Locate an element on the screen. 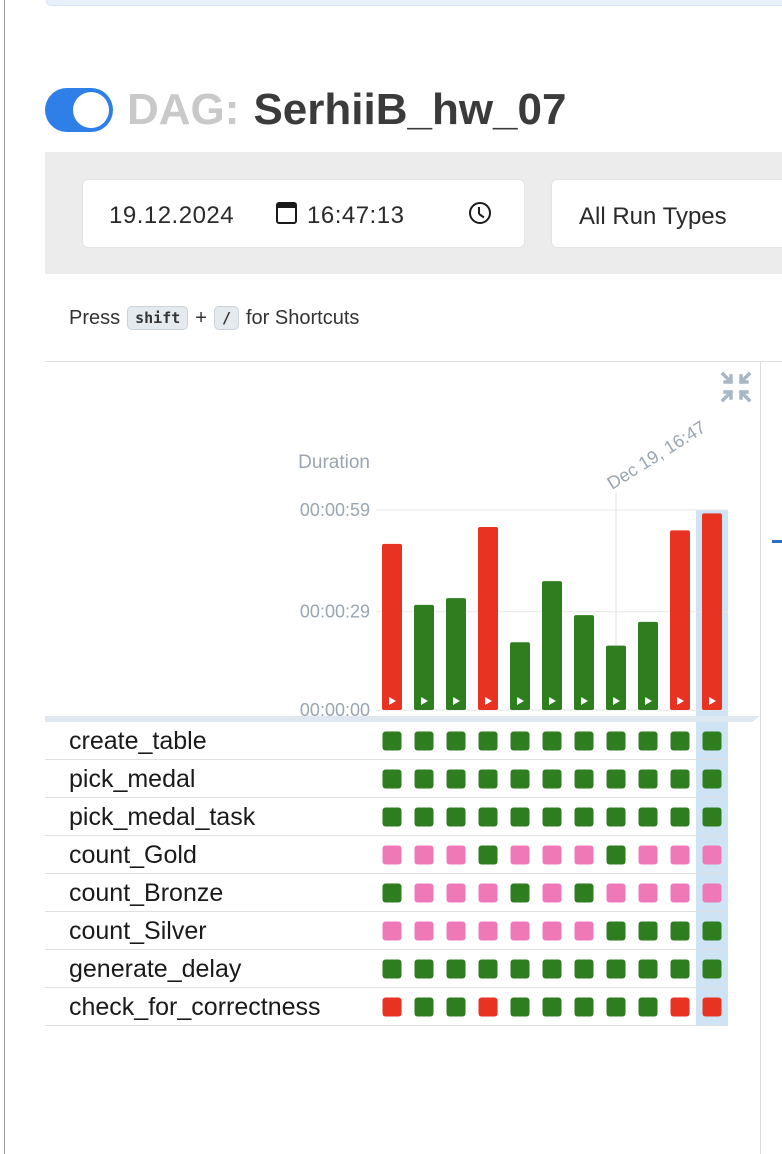 The width and height of the screenshot is (782, 1154). task-row: pick_medal_task is located at coordinates (386, 817).